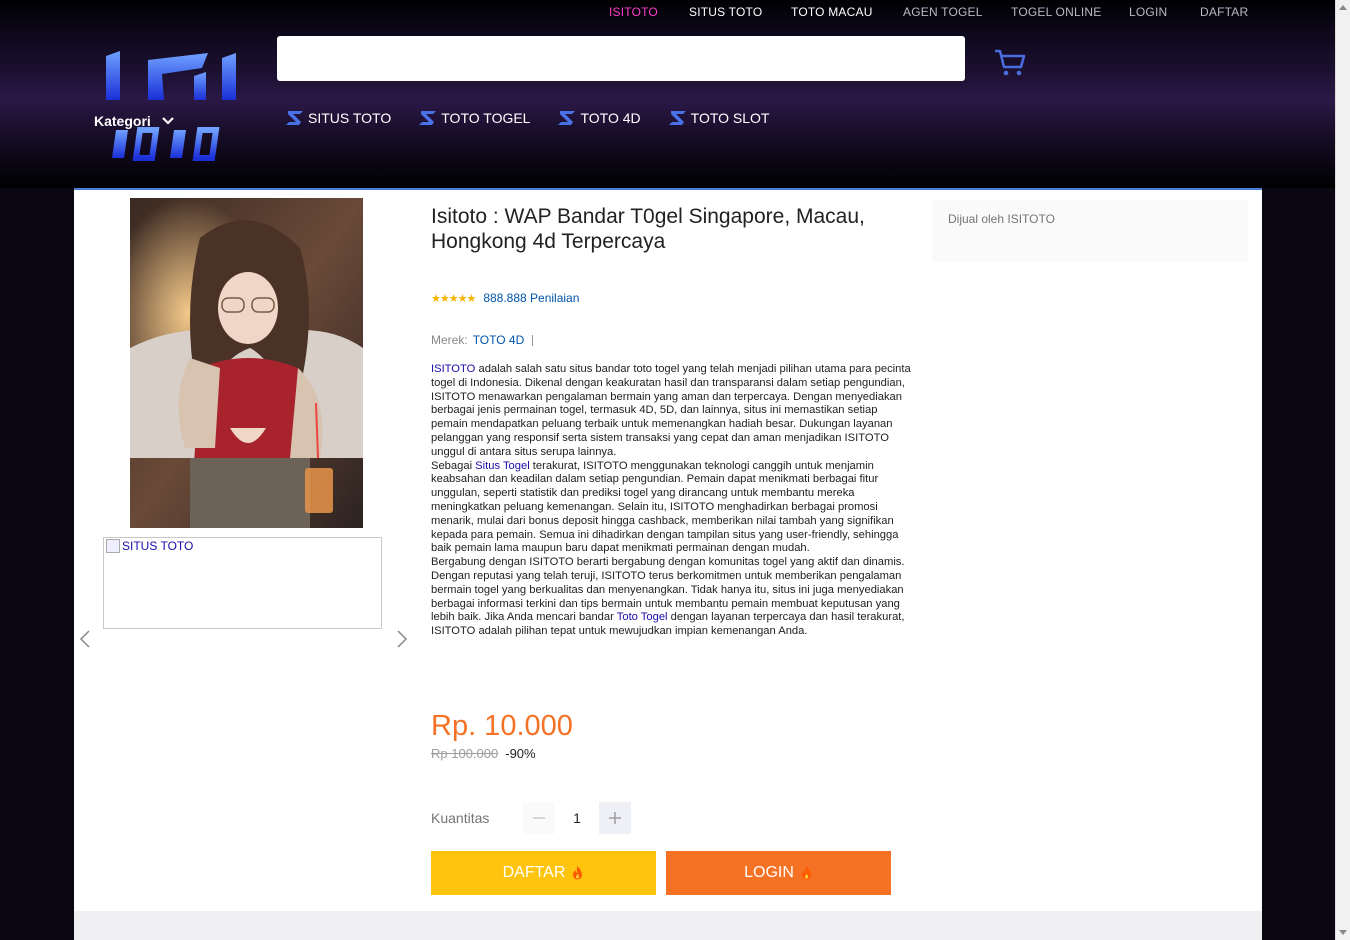  I want to click on cart-icon, so click(1010, 63).